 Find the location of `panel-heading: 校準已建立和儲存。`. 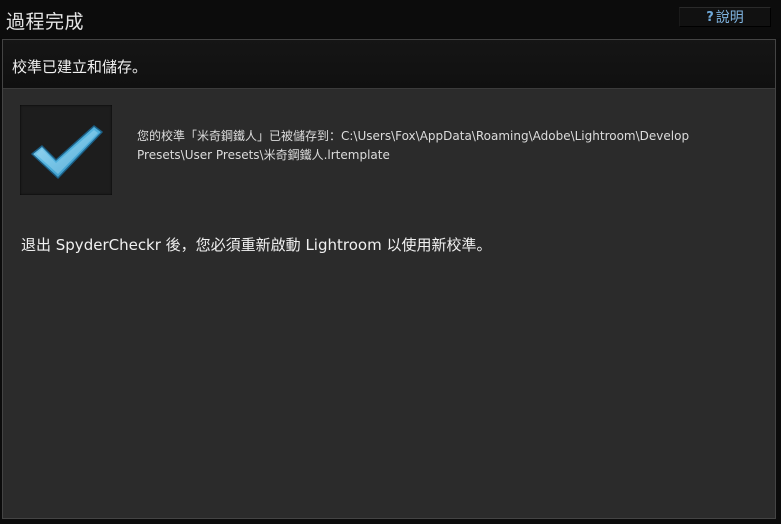

panel-heading: 校準已建立和儲存。 is located at coordinates (80, 67).